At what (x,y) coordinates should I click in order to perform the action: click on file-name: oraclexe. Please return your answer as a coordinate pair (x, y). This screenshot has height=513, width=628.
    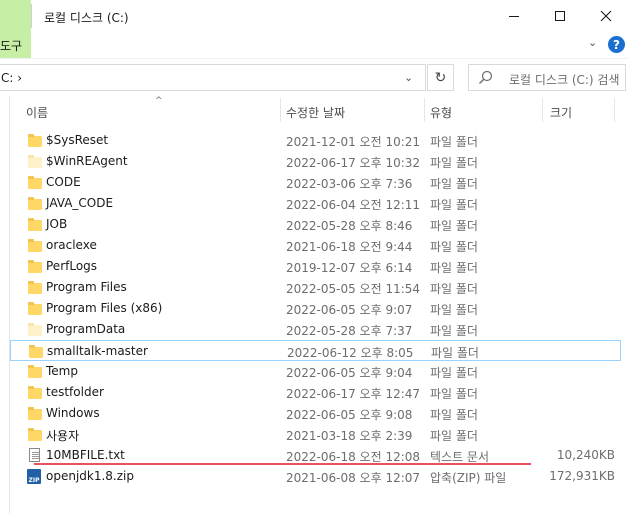
    Looking at the image, I should click on (71, 245).